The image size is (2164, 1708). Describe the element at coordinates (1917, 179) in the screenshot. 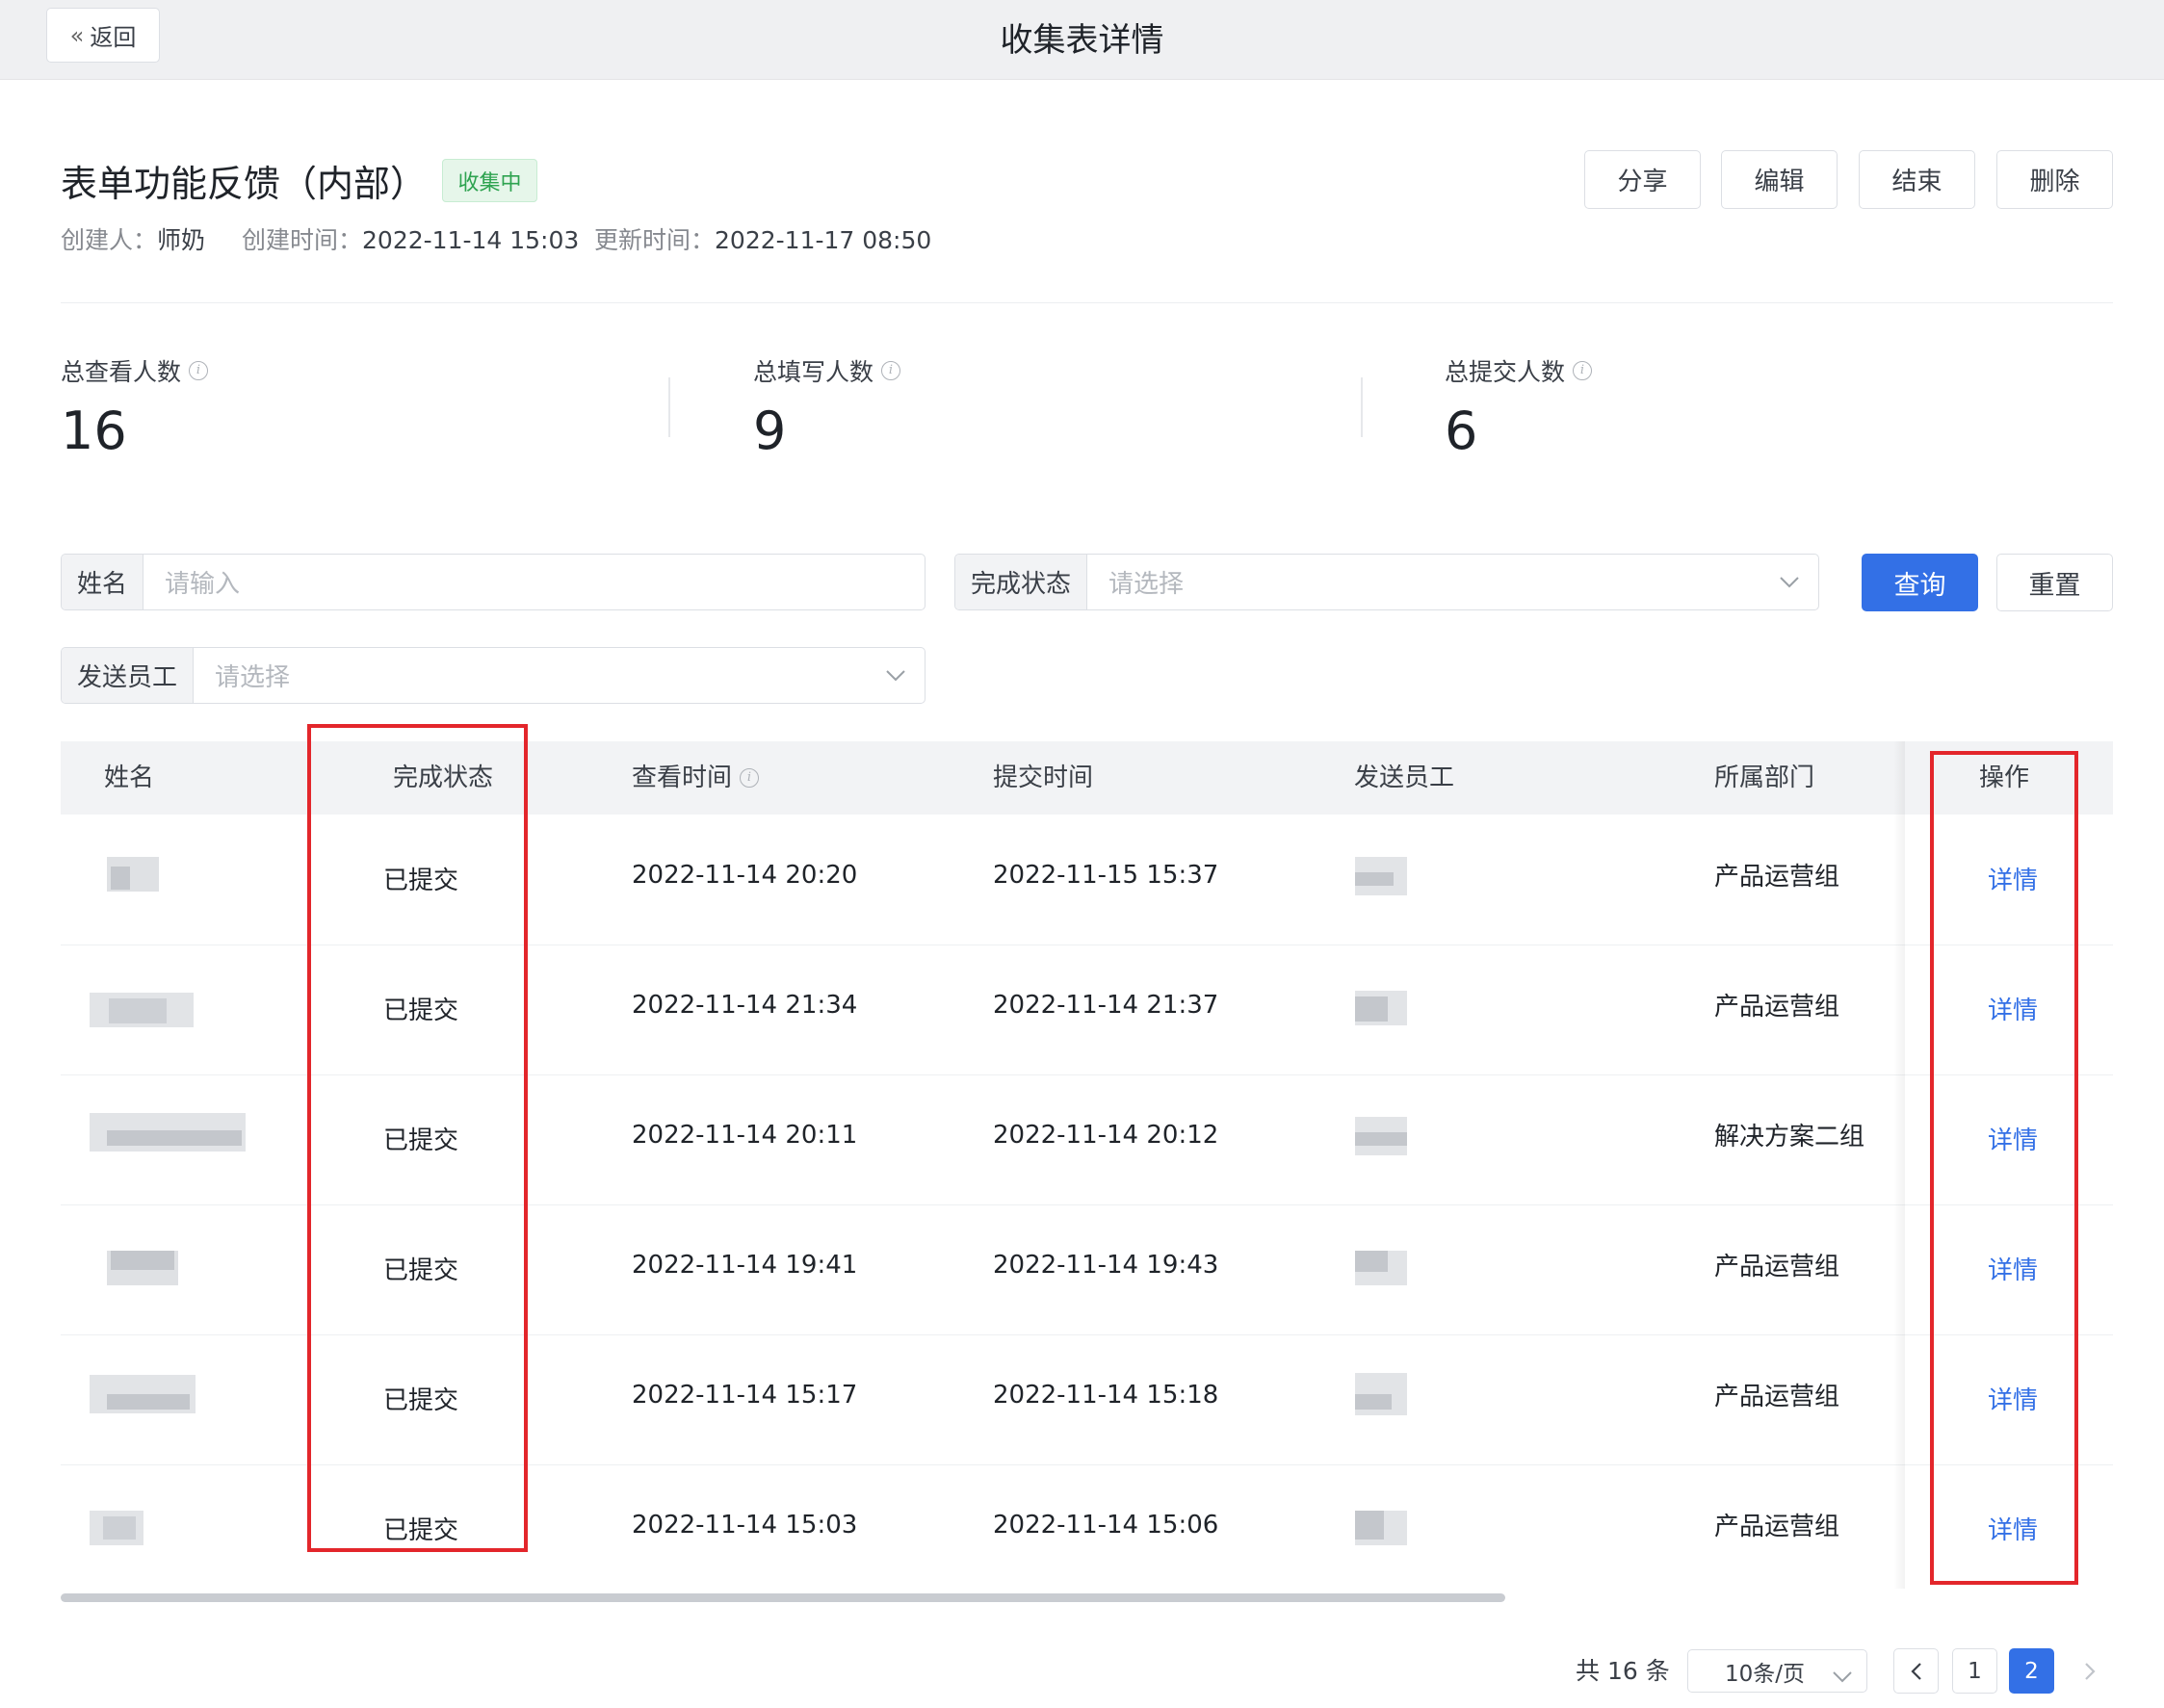

I see `end-button: 结束` at that location.